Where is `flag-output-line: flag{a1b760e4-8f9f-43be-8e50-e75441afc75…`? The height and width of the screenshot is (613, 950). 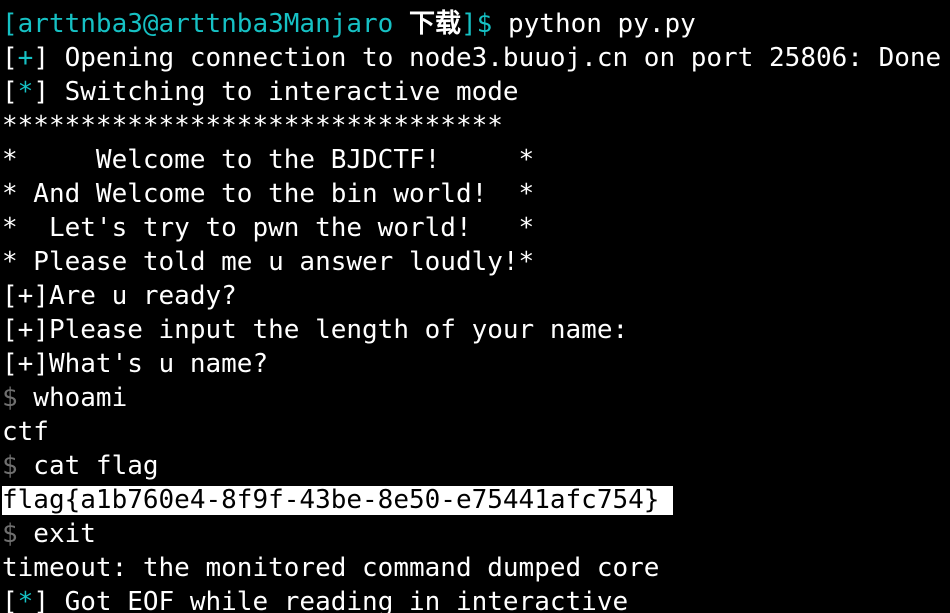
flag-output-line: flag{a1b760e4-8f9f-43be-8e50-e75441afc75… is located at coordinates (476, 500).